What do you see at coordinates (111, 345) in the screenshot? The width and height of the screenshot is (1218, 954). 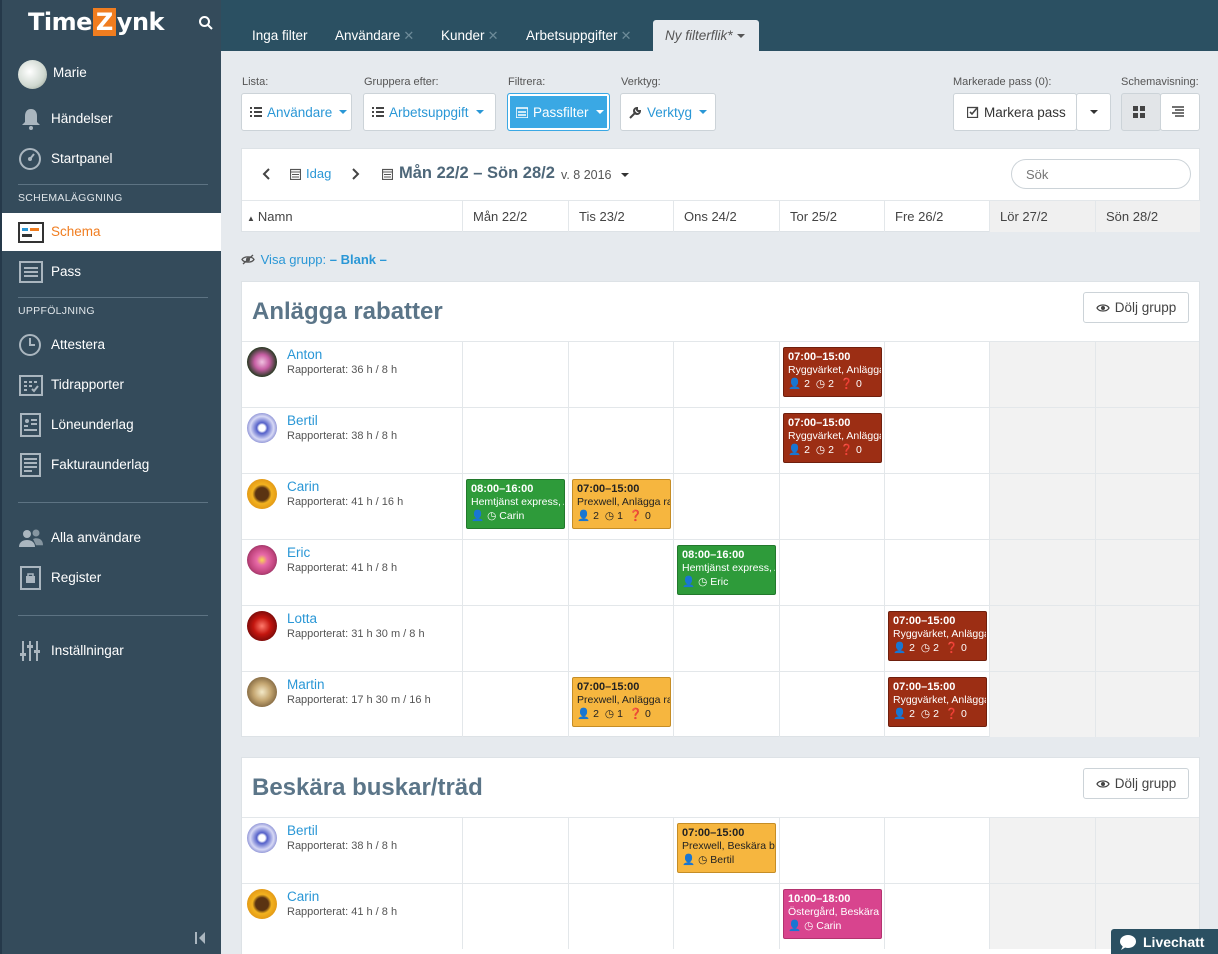 I see `sidebar-item-attestera: Attestera` at bounding box center [111, 345].